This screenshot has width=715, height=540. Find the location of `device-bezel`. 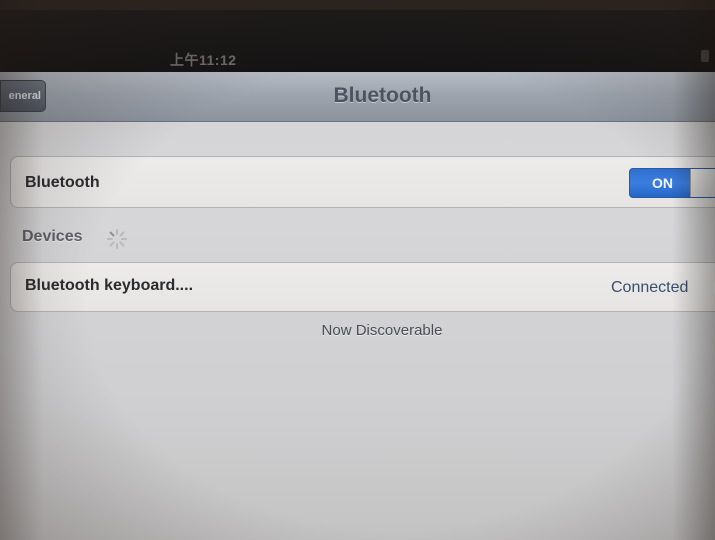

device-bezel is located at coordinates (357, 5).